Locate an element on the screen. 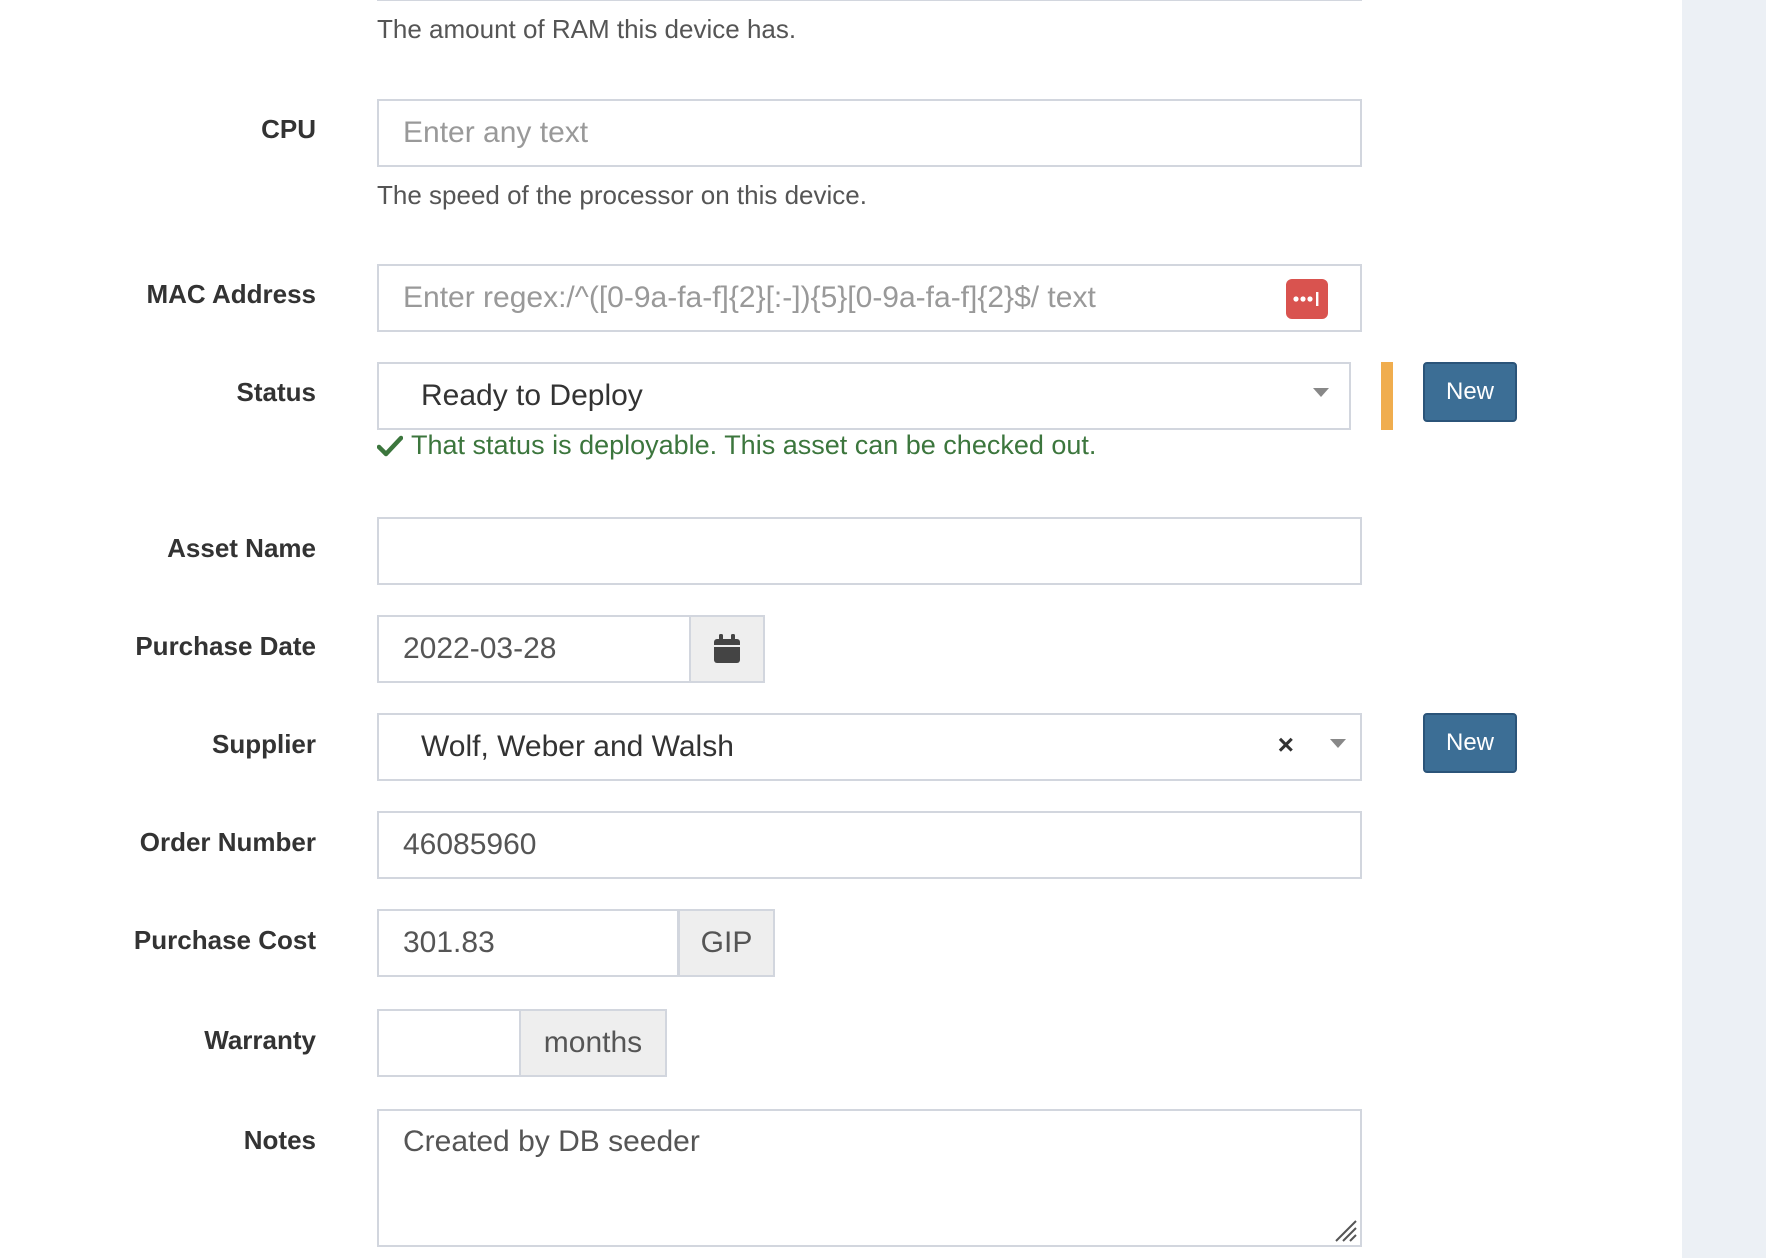 The height and width of the screenshot is (1258, 1766). months-addon: months is located at coordinates (593, 1043).